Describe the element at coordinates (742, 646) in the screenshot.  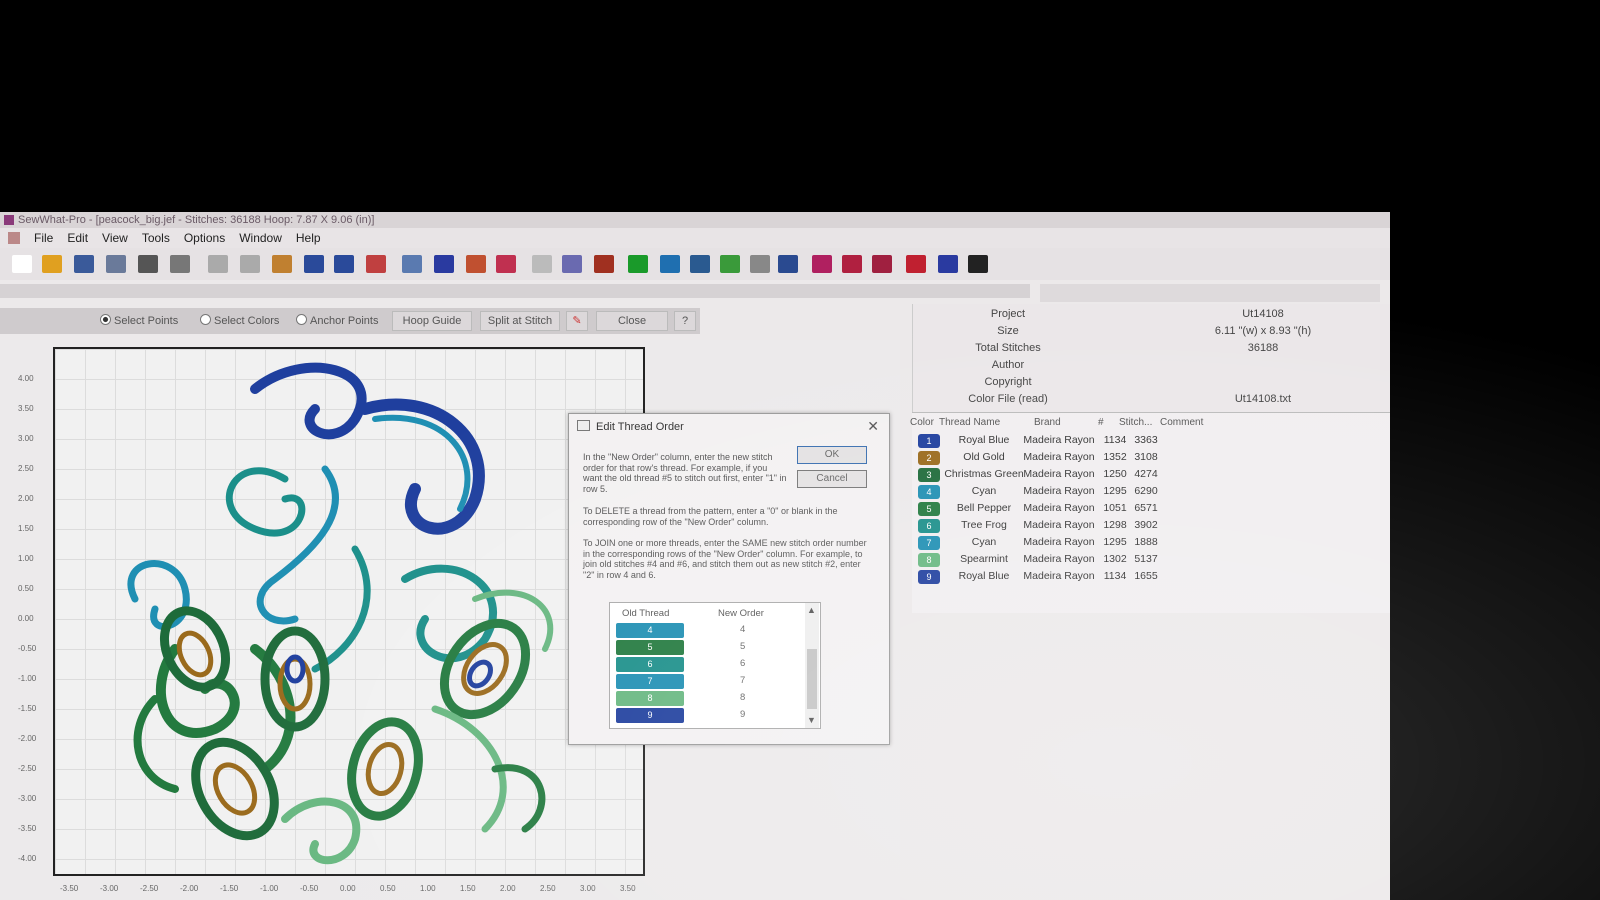
I see `new-order-cell: 5` at that location.